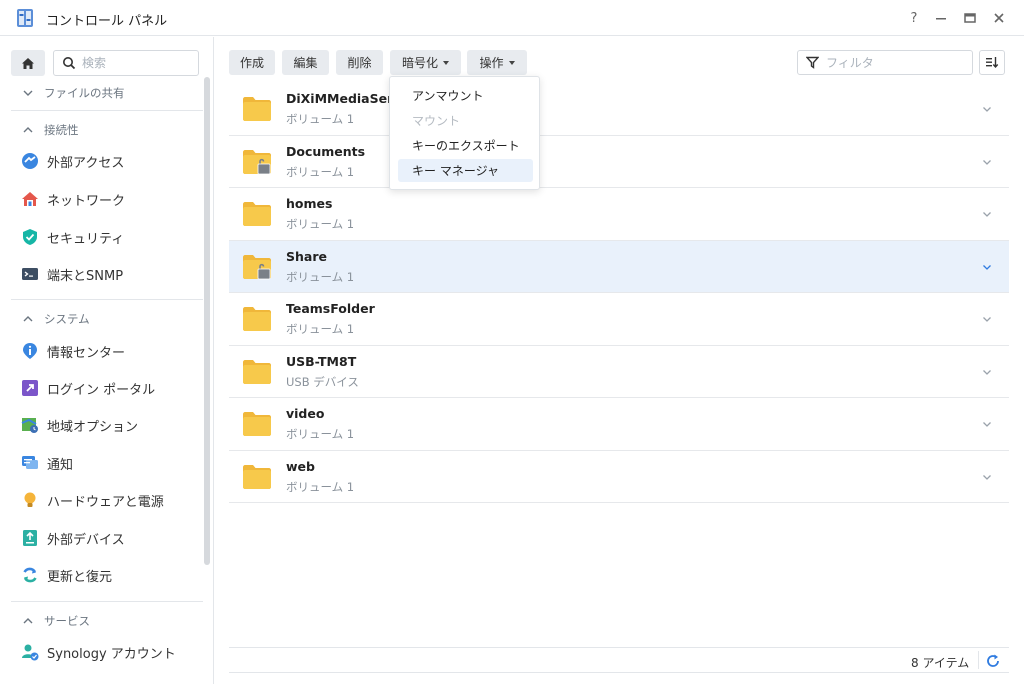  I want to click on external-access-icon, so click(30, 161).